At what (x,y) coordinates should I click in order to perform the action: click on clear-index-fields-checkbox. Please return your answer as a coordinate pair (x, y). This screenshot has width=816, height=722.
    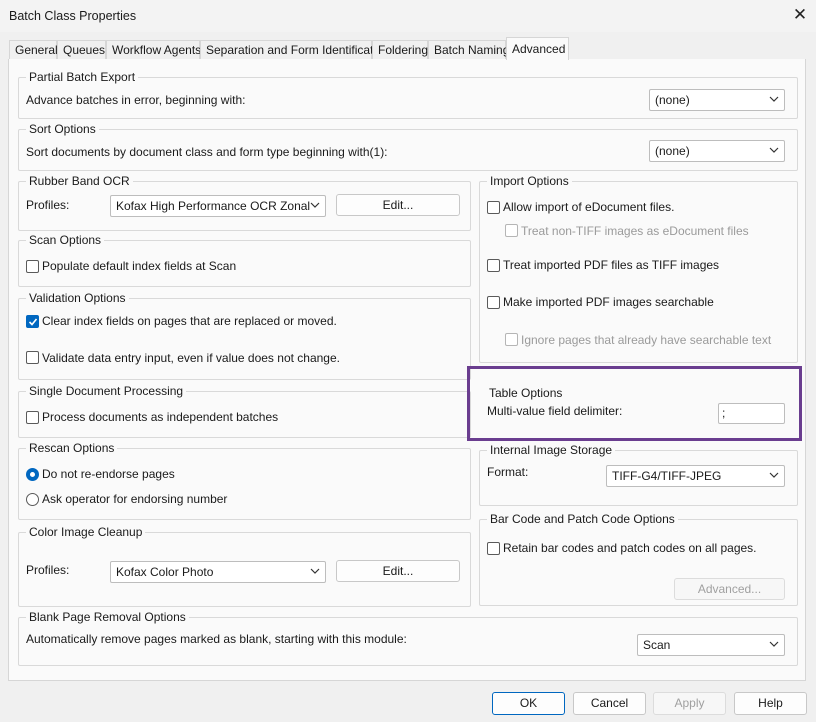
    Looking at the image, I should click on (32, 321).